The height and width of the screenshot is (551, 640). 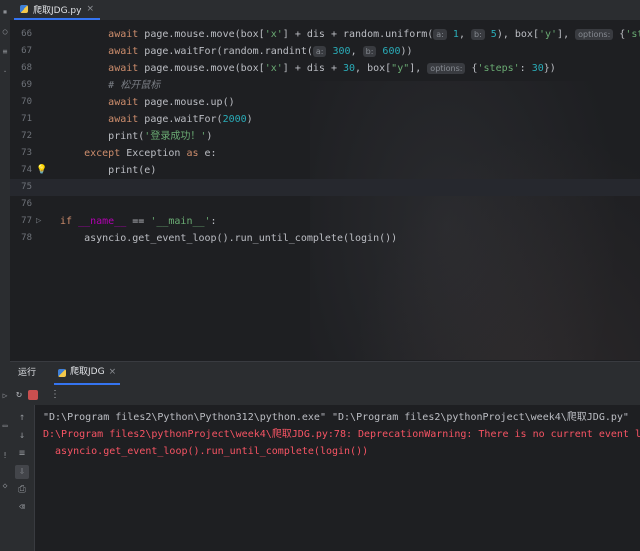 What do you see at coordinates (325, 170) in the screenshot?
I see `code-line: 74 💡 print(e)` at bounding box center [325, 170].